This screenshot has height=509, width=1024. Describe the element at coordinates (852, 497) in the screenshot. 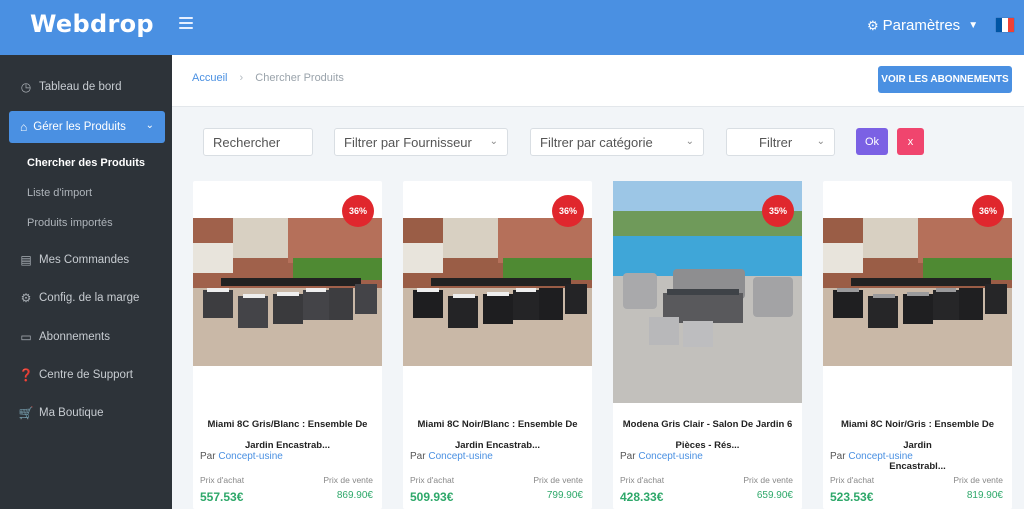

I see `purchase-price: 523.53€` at that location.